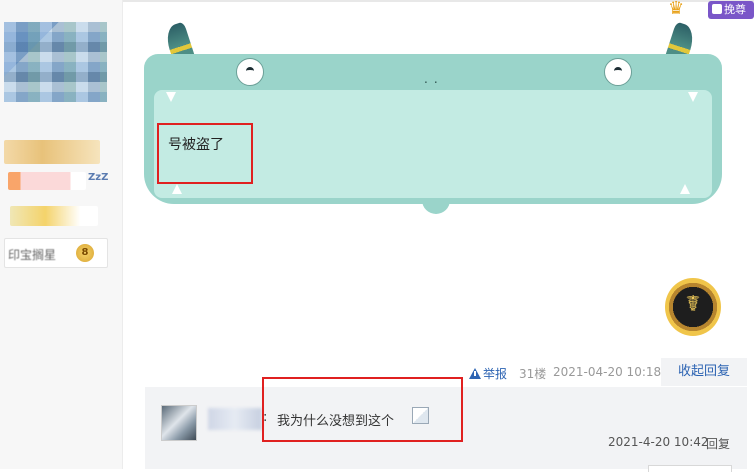 Image resolution: width=754 pixels, height=472 pixels. I want to click on monster-nose: .., so click(434, 79).